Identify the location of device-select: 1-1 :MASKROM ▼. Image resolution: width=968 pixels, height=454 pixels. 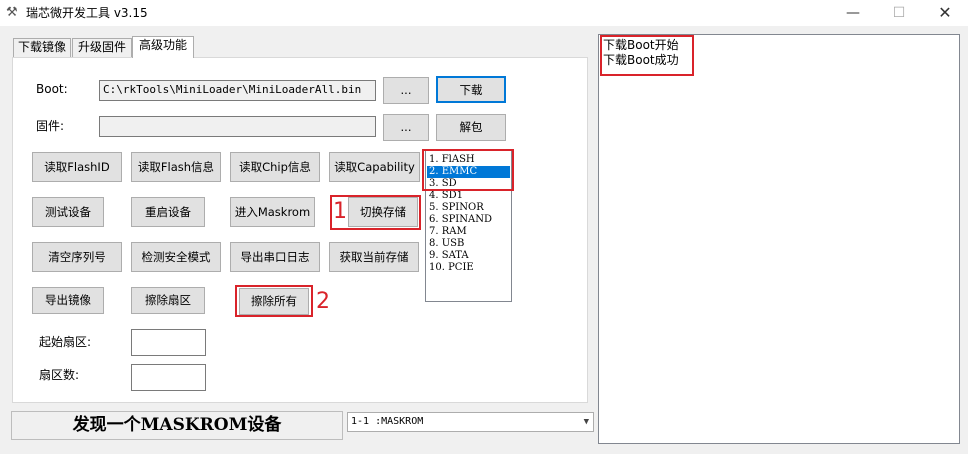
(470, 422).